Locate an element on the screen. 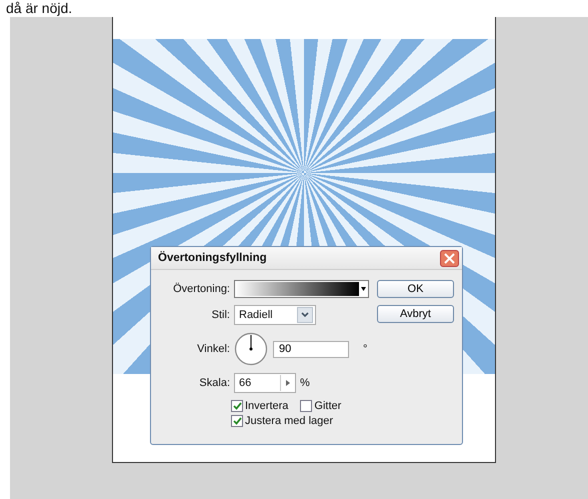  gradient-picker is located at coordinates (301, 289).